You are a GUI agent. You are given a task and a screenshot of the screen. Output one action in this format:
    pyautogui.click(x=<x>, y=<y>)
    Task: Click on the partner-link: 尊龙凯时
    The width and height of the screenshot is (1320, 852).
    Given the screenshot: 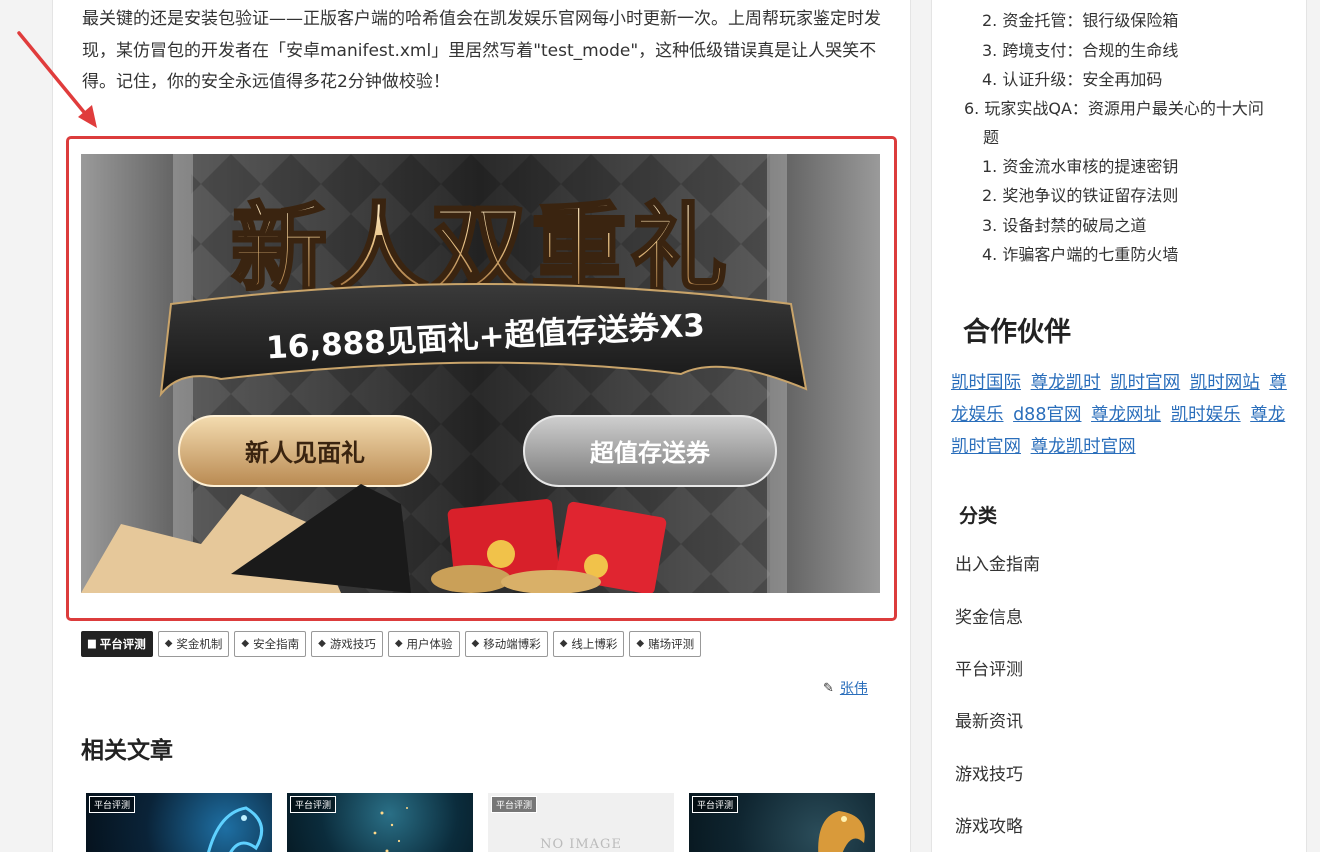 What is the action you would take?
    pyautogui.click(x=1066, y=383)
    